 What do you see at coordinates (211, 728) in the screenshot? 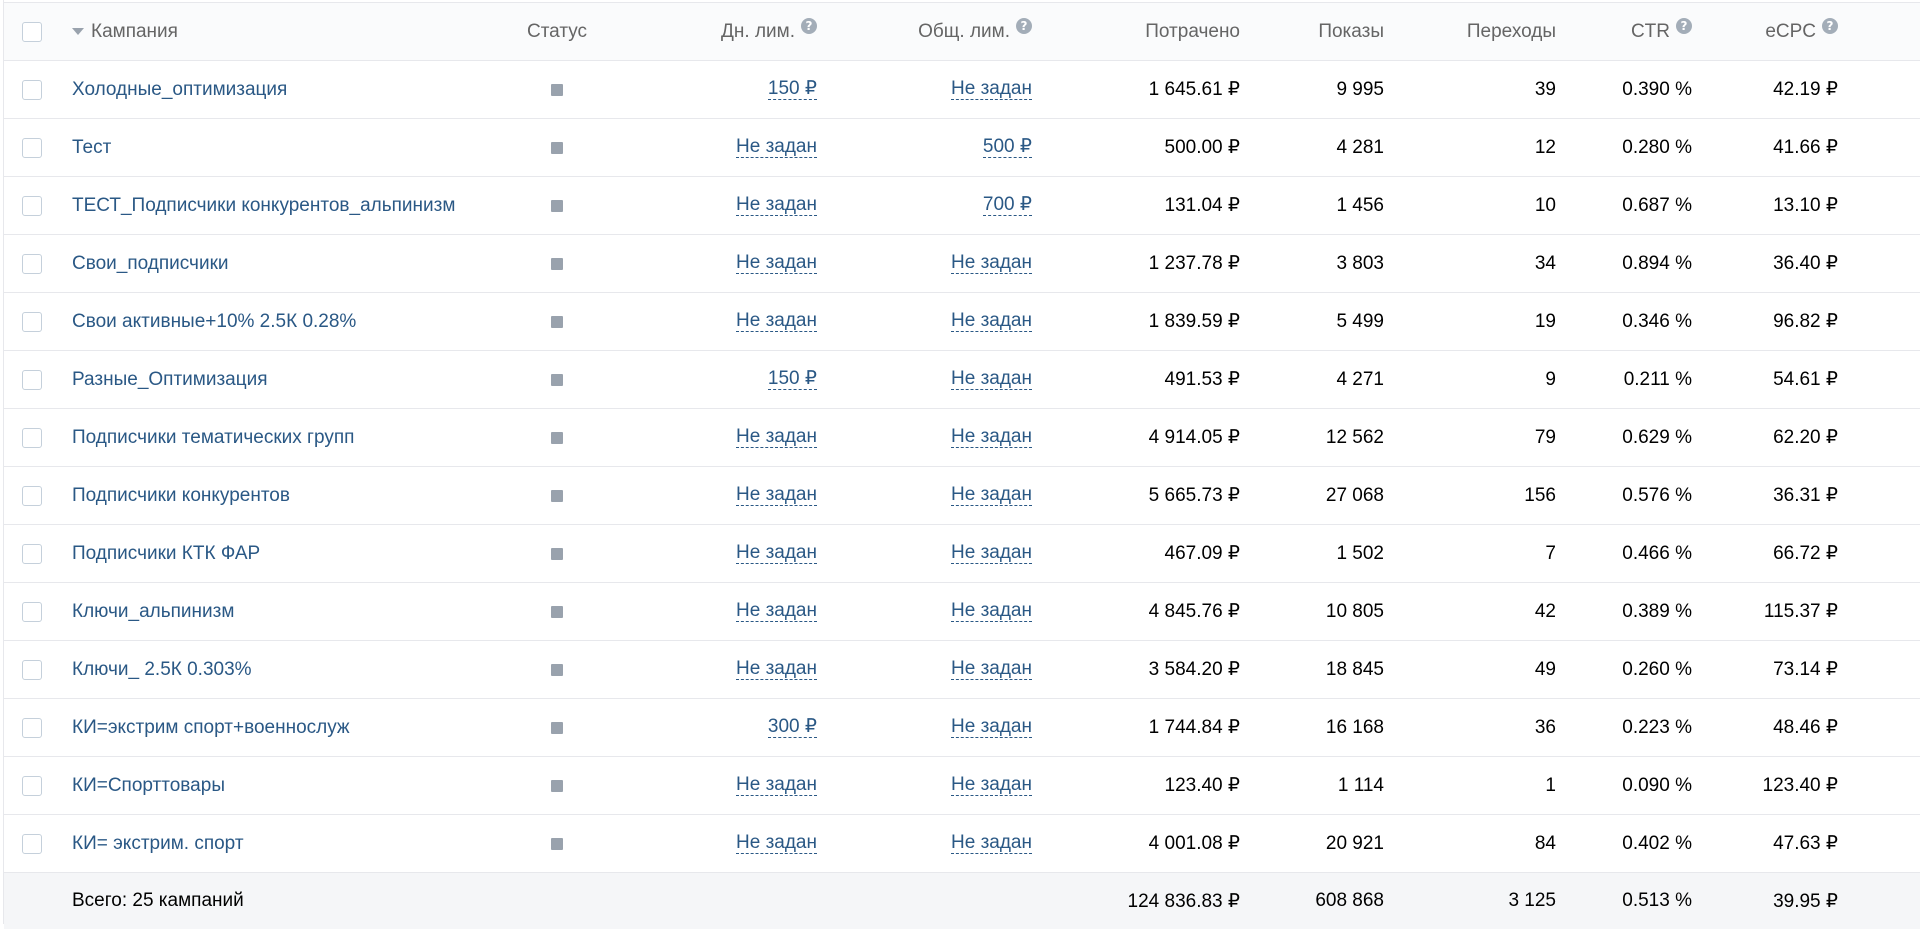
I see `campaign-name-link: КИ=экстрим спорт+военнослуж` at bounding box center [211, 728].